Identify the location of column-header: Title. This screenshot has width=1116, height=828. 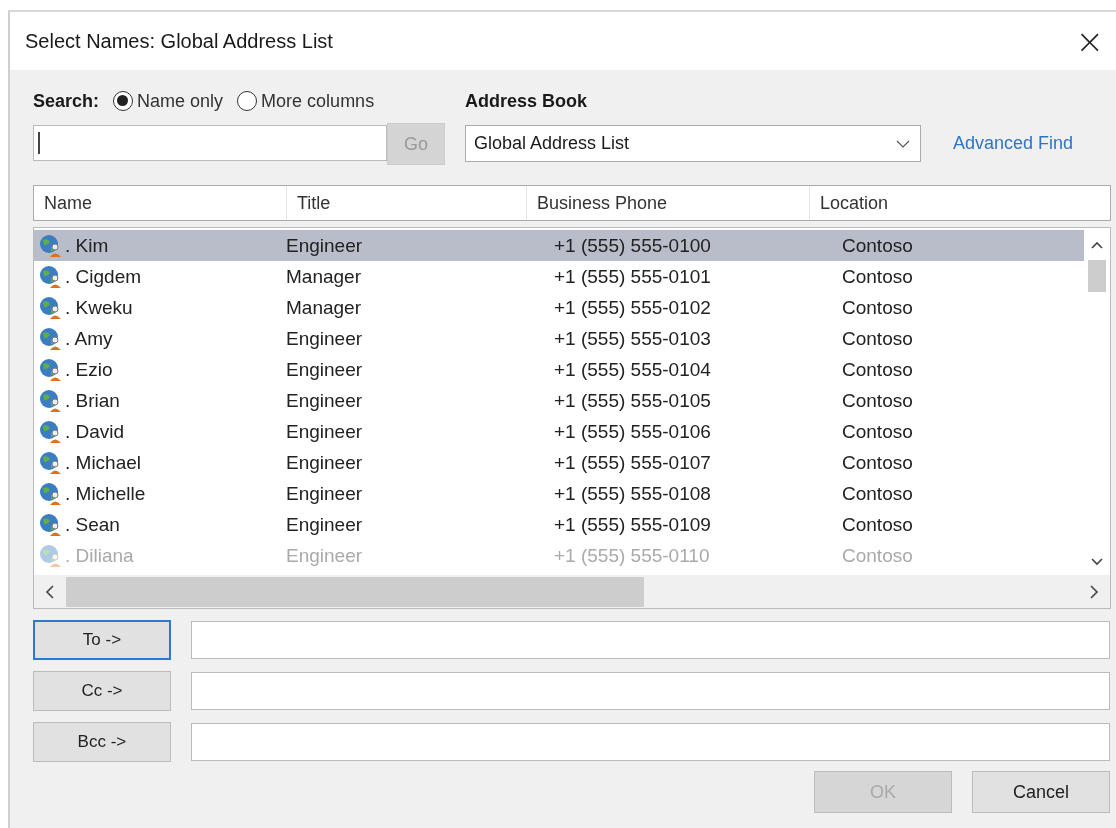
(406, 203).